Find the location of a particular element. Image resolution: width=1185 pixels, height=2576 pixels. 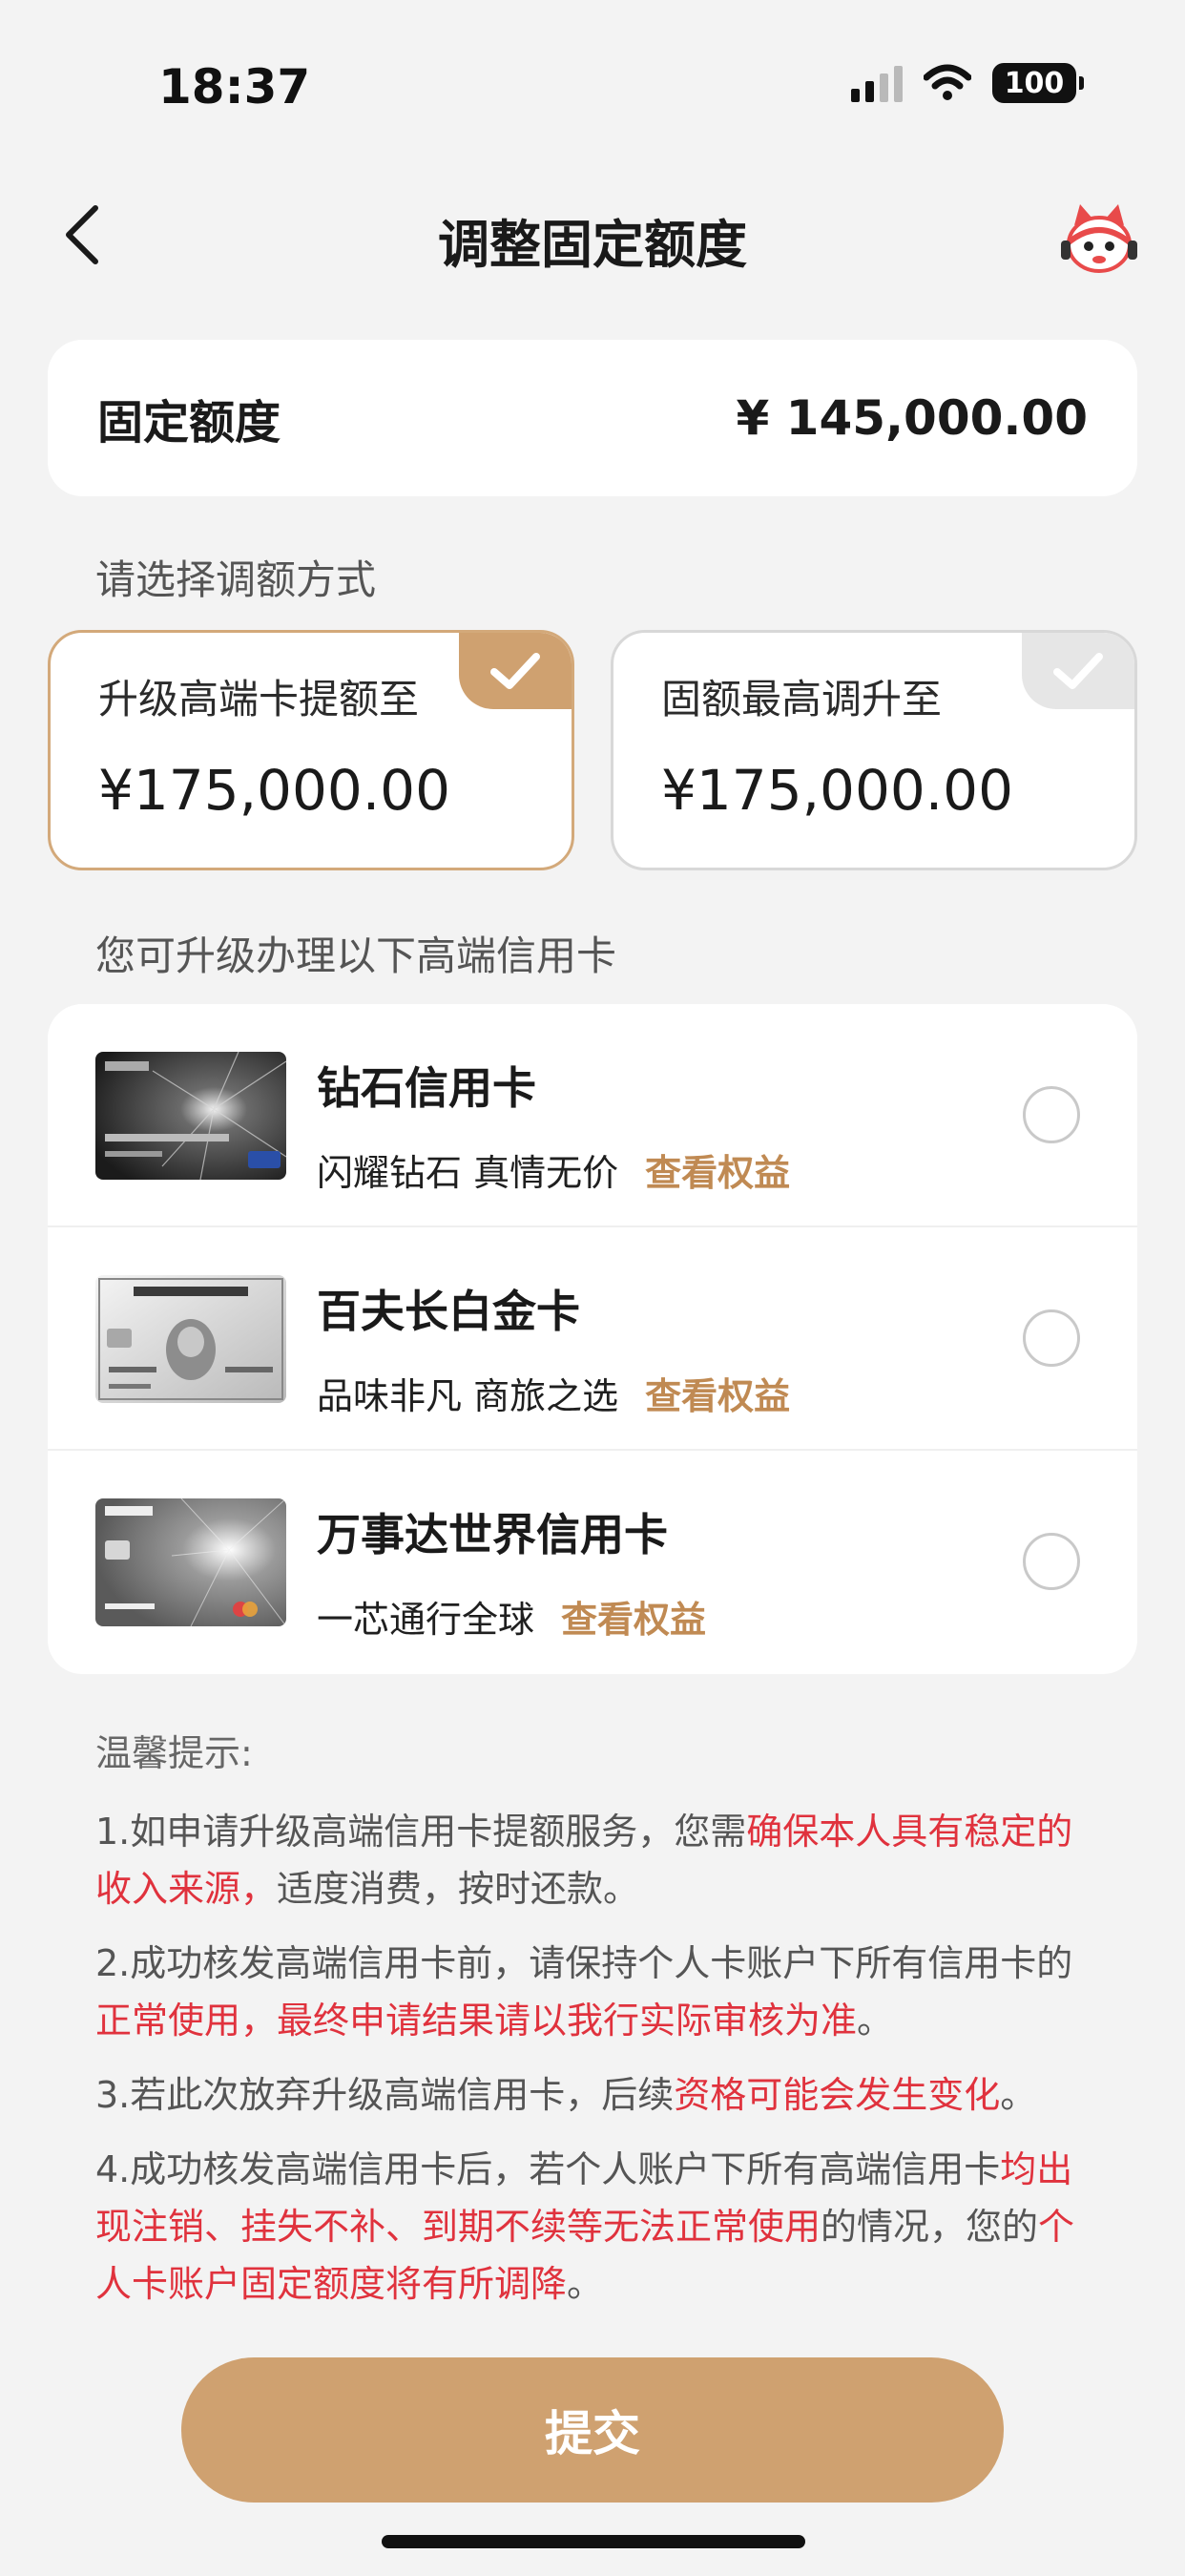

fixed-limit-card: 固定额度 ¥ 145,000.00 is located at coordinates (592, 418).